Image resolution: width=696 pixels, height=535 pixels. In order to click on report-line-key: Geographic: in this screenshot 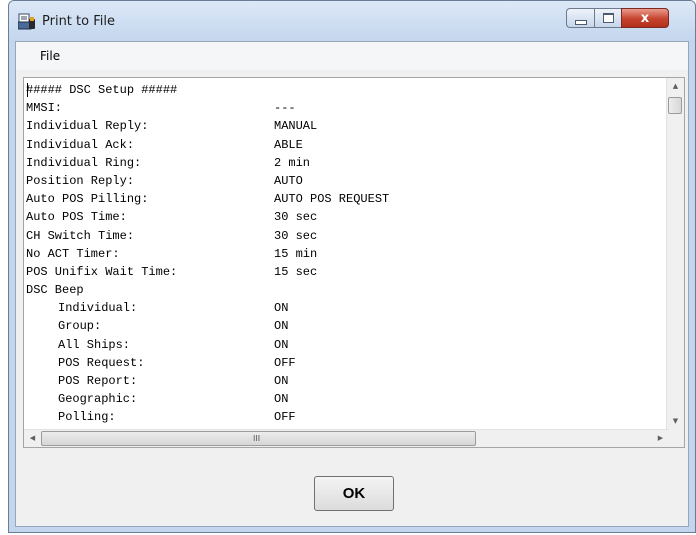, I will do `click(98, 399)`.